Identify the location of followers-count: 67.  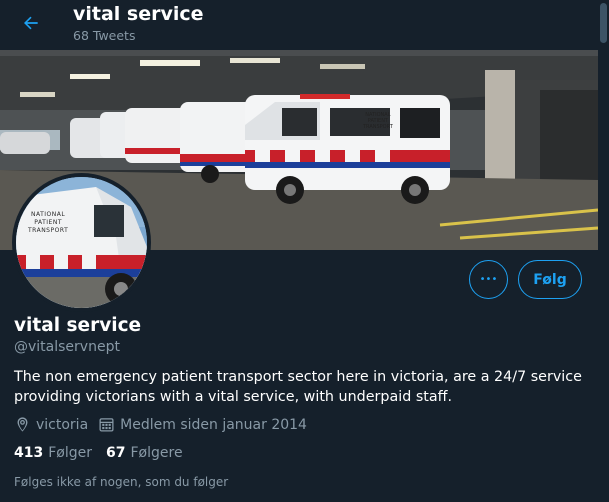
(116, 453).